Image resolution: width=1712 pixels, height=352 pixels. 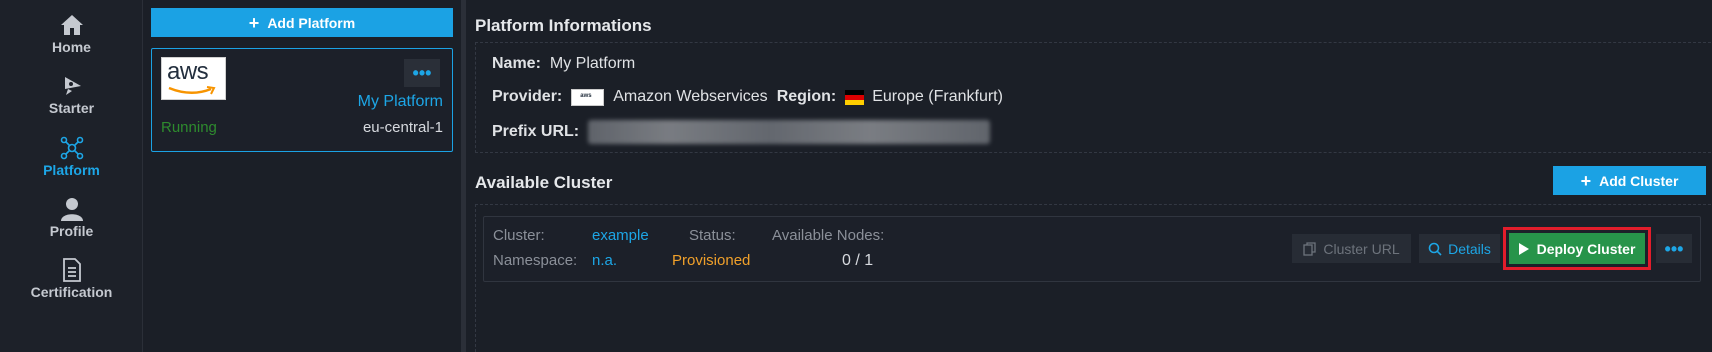 I want to click on aws-logo-text: aws, so click(x=188, y=71).